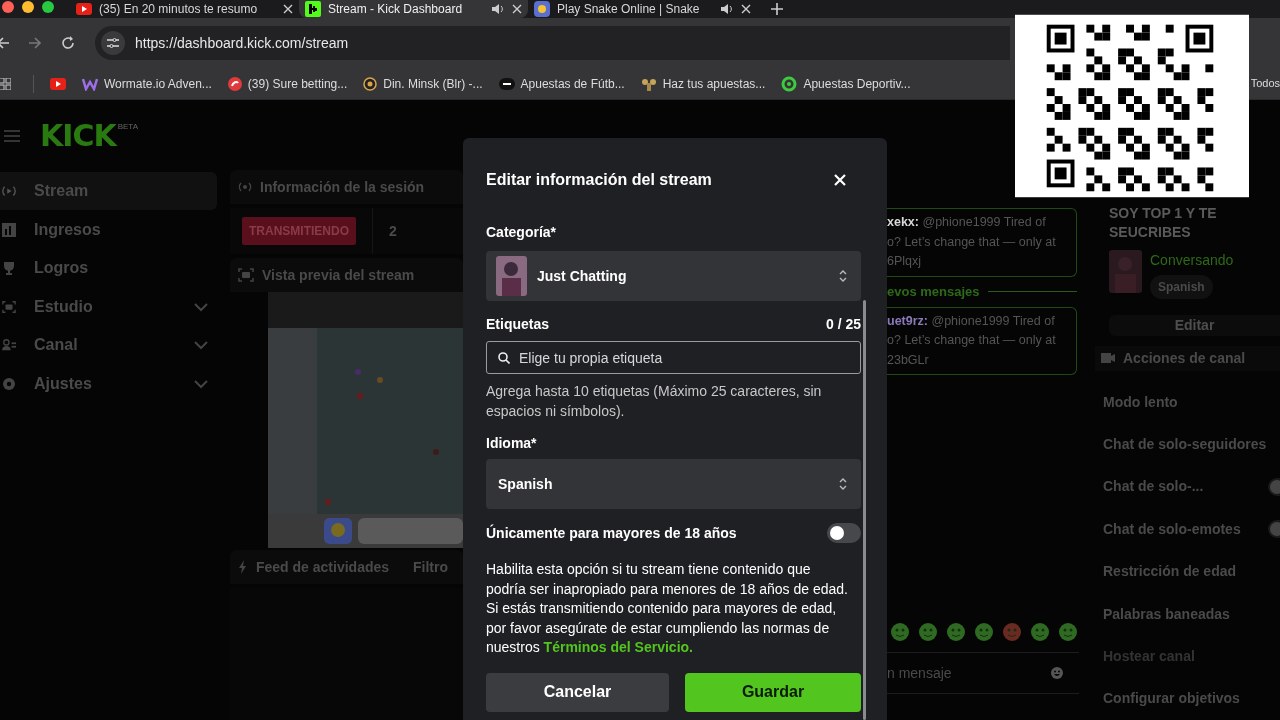 The width and height of the screenshot is (1280, 720). I want to click on edit-button: Editar, so click(1194, 325).